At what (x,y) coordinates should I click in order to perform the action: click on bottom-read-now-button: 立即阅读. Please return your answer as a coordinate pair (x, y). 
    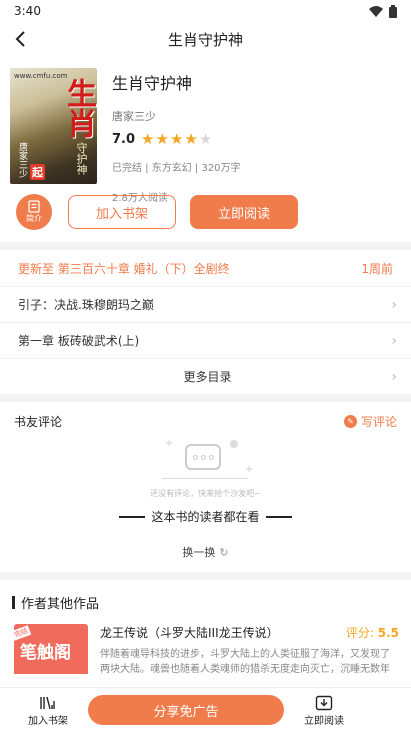
    Looking at the image, I should click on (324, 710).